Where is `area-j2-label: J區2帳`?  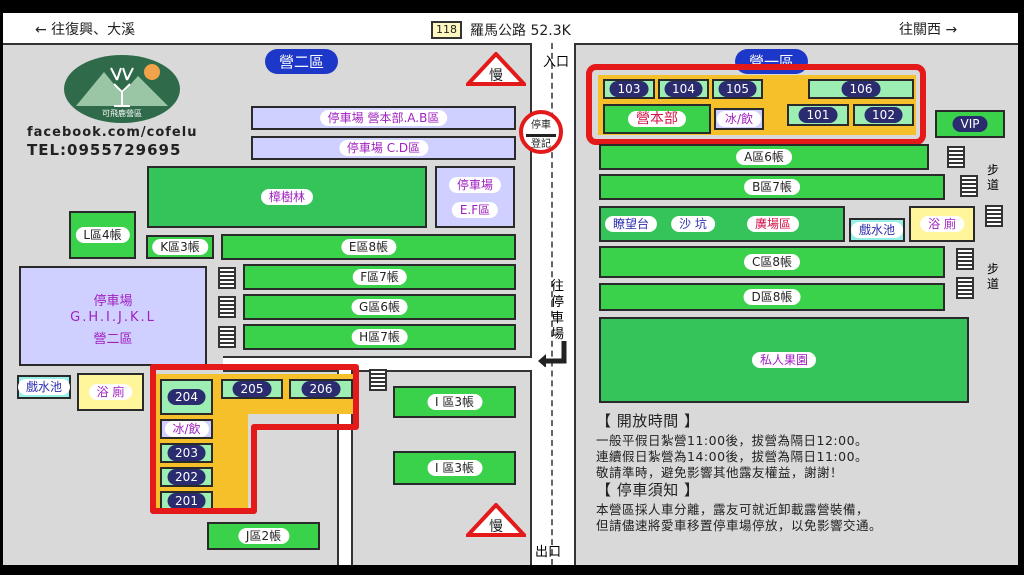
area-j2-label: J區2帳 is located at coordinates (263, 536).